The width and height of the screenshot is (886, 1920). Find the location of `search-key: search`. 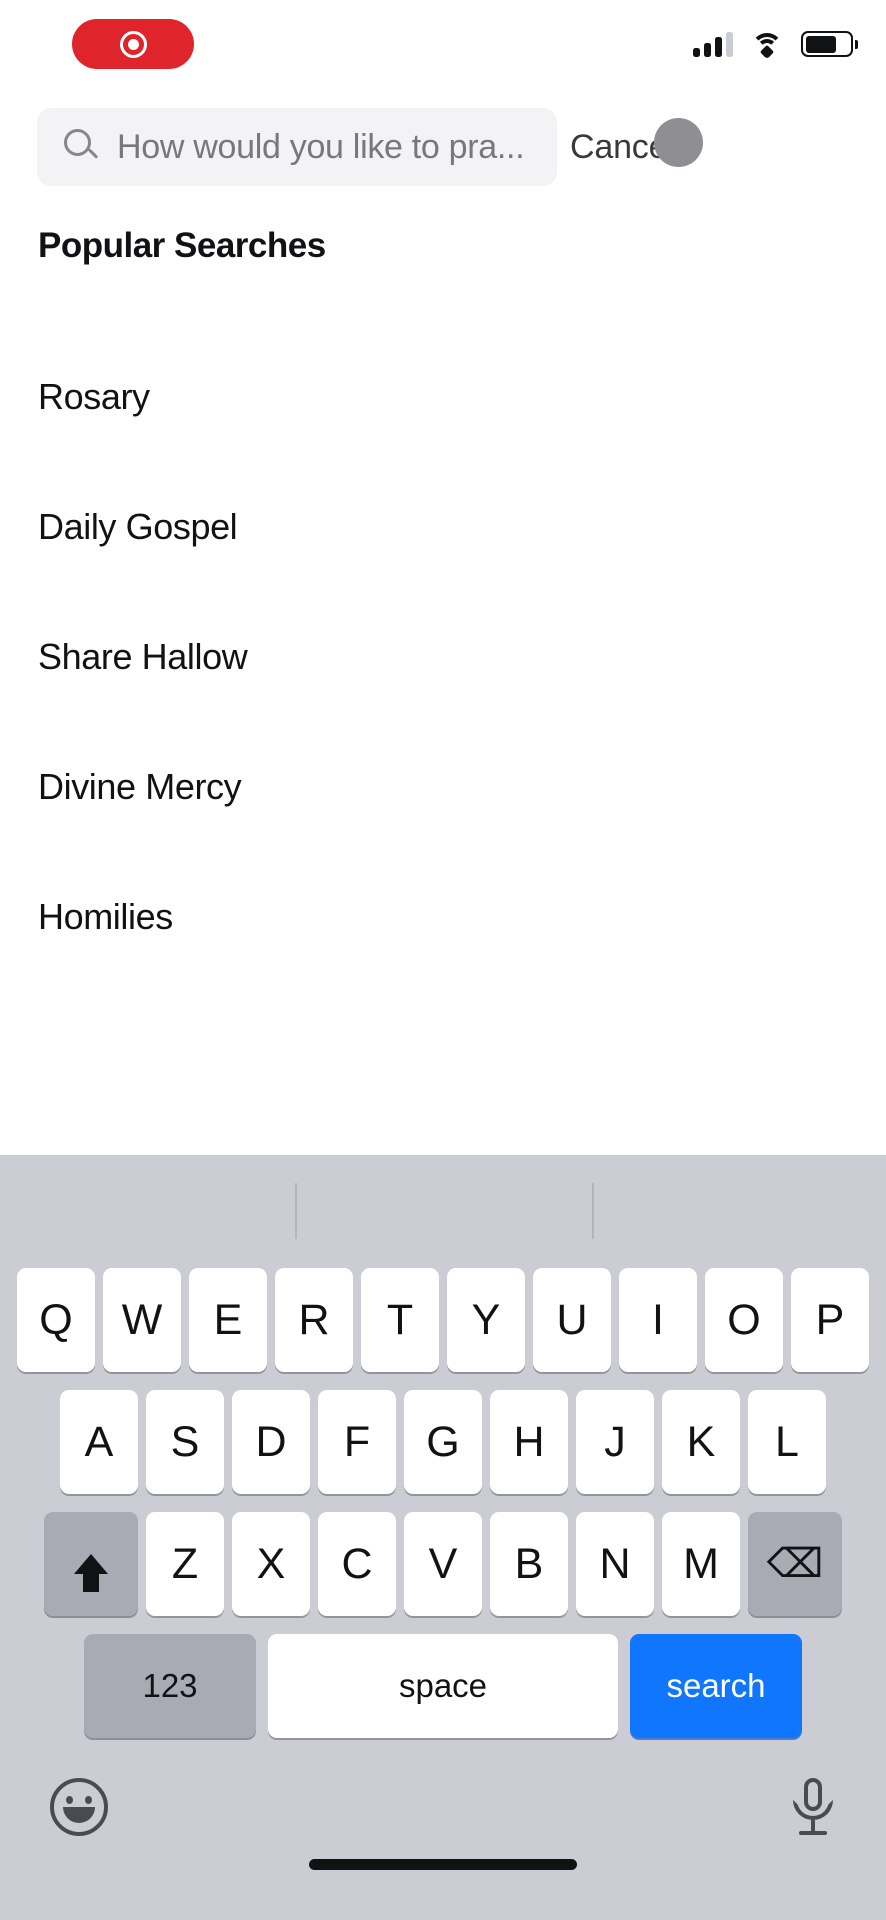

search-key: search is located at coordinates (716, 1686).